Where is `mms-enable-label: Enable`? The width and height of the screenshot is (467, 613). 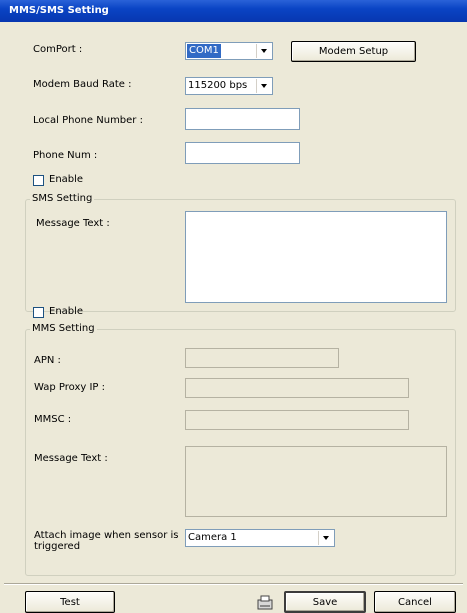
mms-enable-label: Enable is located at coordinates (66, 311).